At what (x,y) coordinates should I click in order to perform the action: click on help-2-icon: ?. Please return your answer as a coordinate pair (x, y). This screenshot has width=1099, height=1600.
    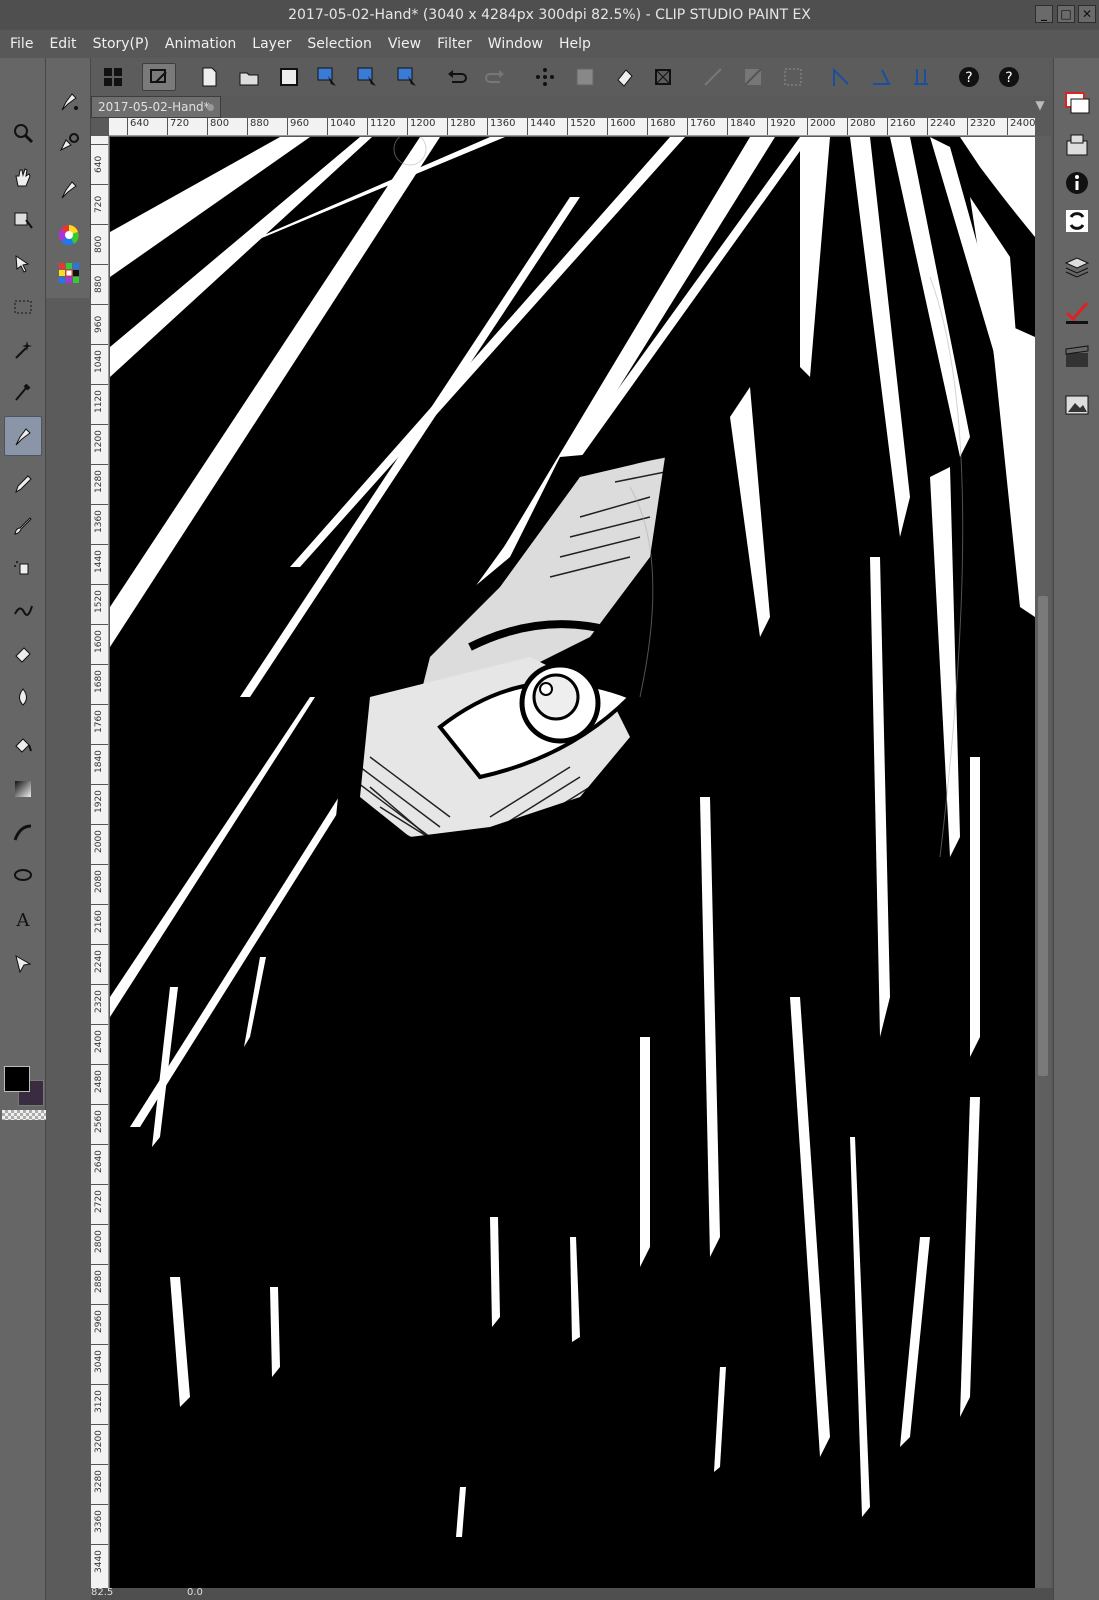
    Looking at the image, I should click on (1009, 77).